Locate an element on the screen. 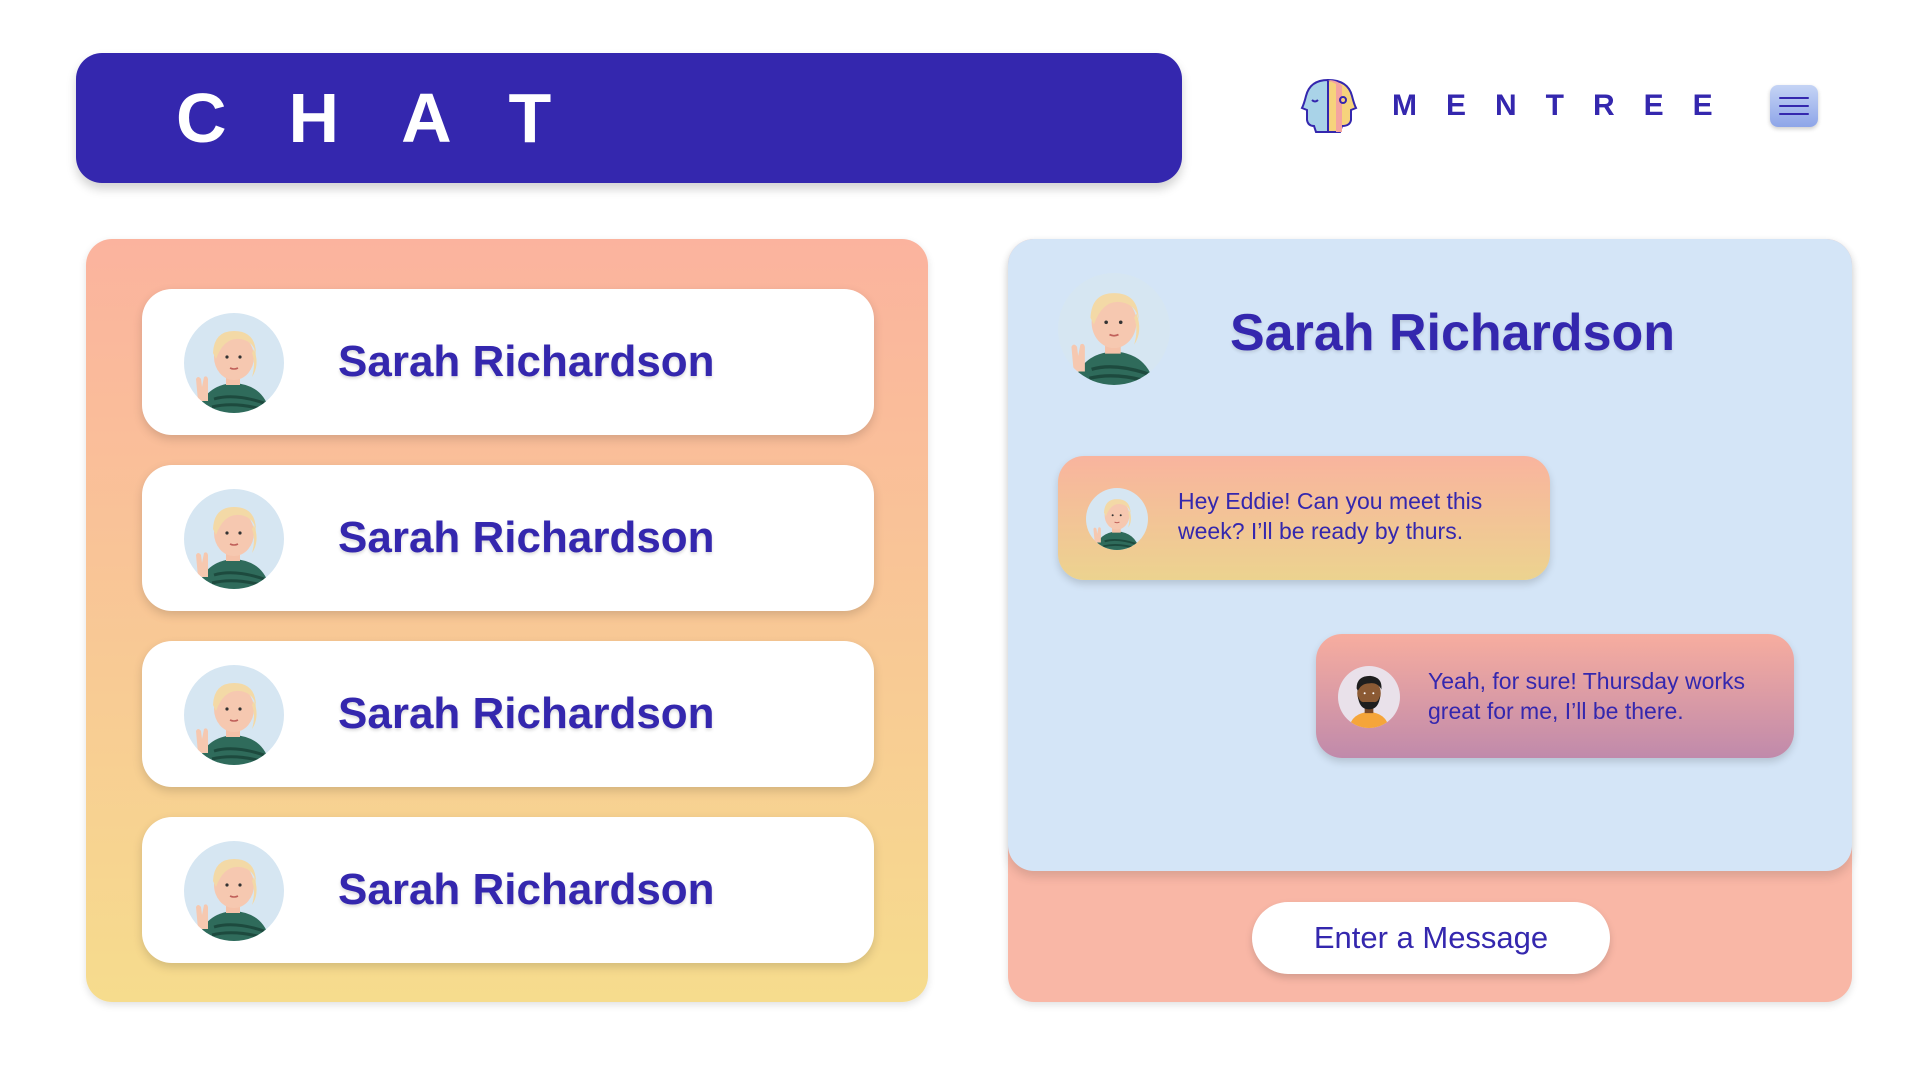  message-input is located at coordinates (1431, 938).